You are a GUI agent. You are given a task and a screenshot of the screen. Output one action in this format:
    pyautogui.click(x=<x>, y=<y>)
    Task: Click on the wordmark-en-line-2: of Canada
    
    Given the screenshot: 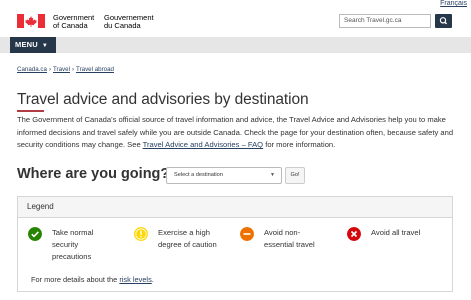 What is the action you would take?
    pyautogui.click(x=70, y=25)
    